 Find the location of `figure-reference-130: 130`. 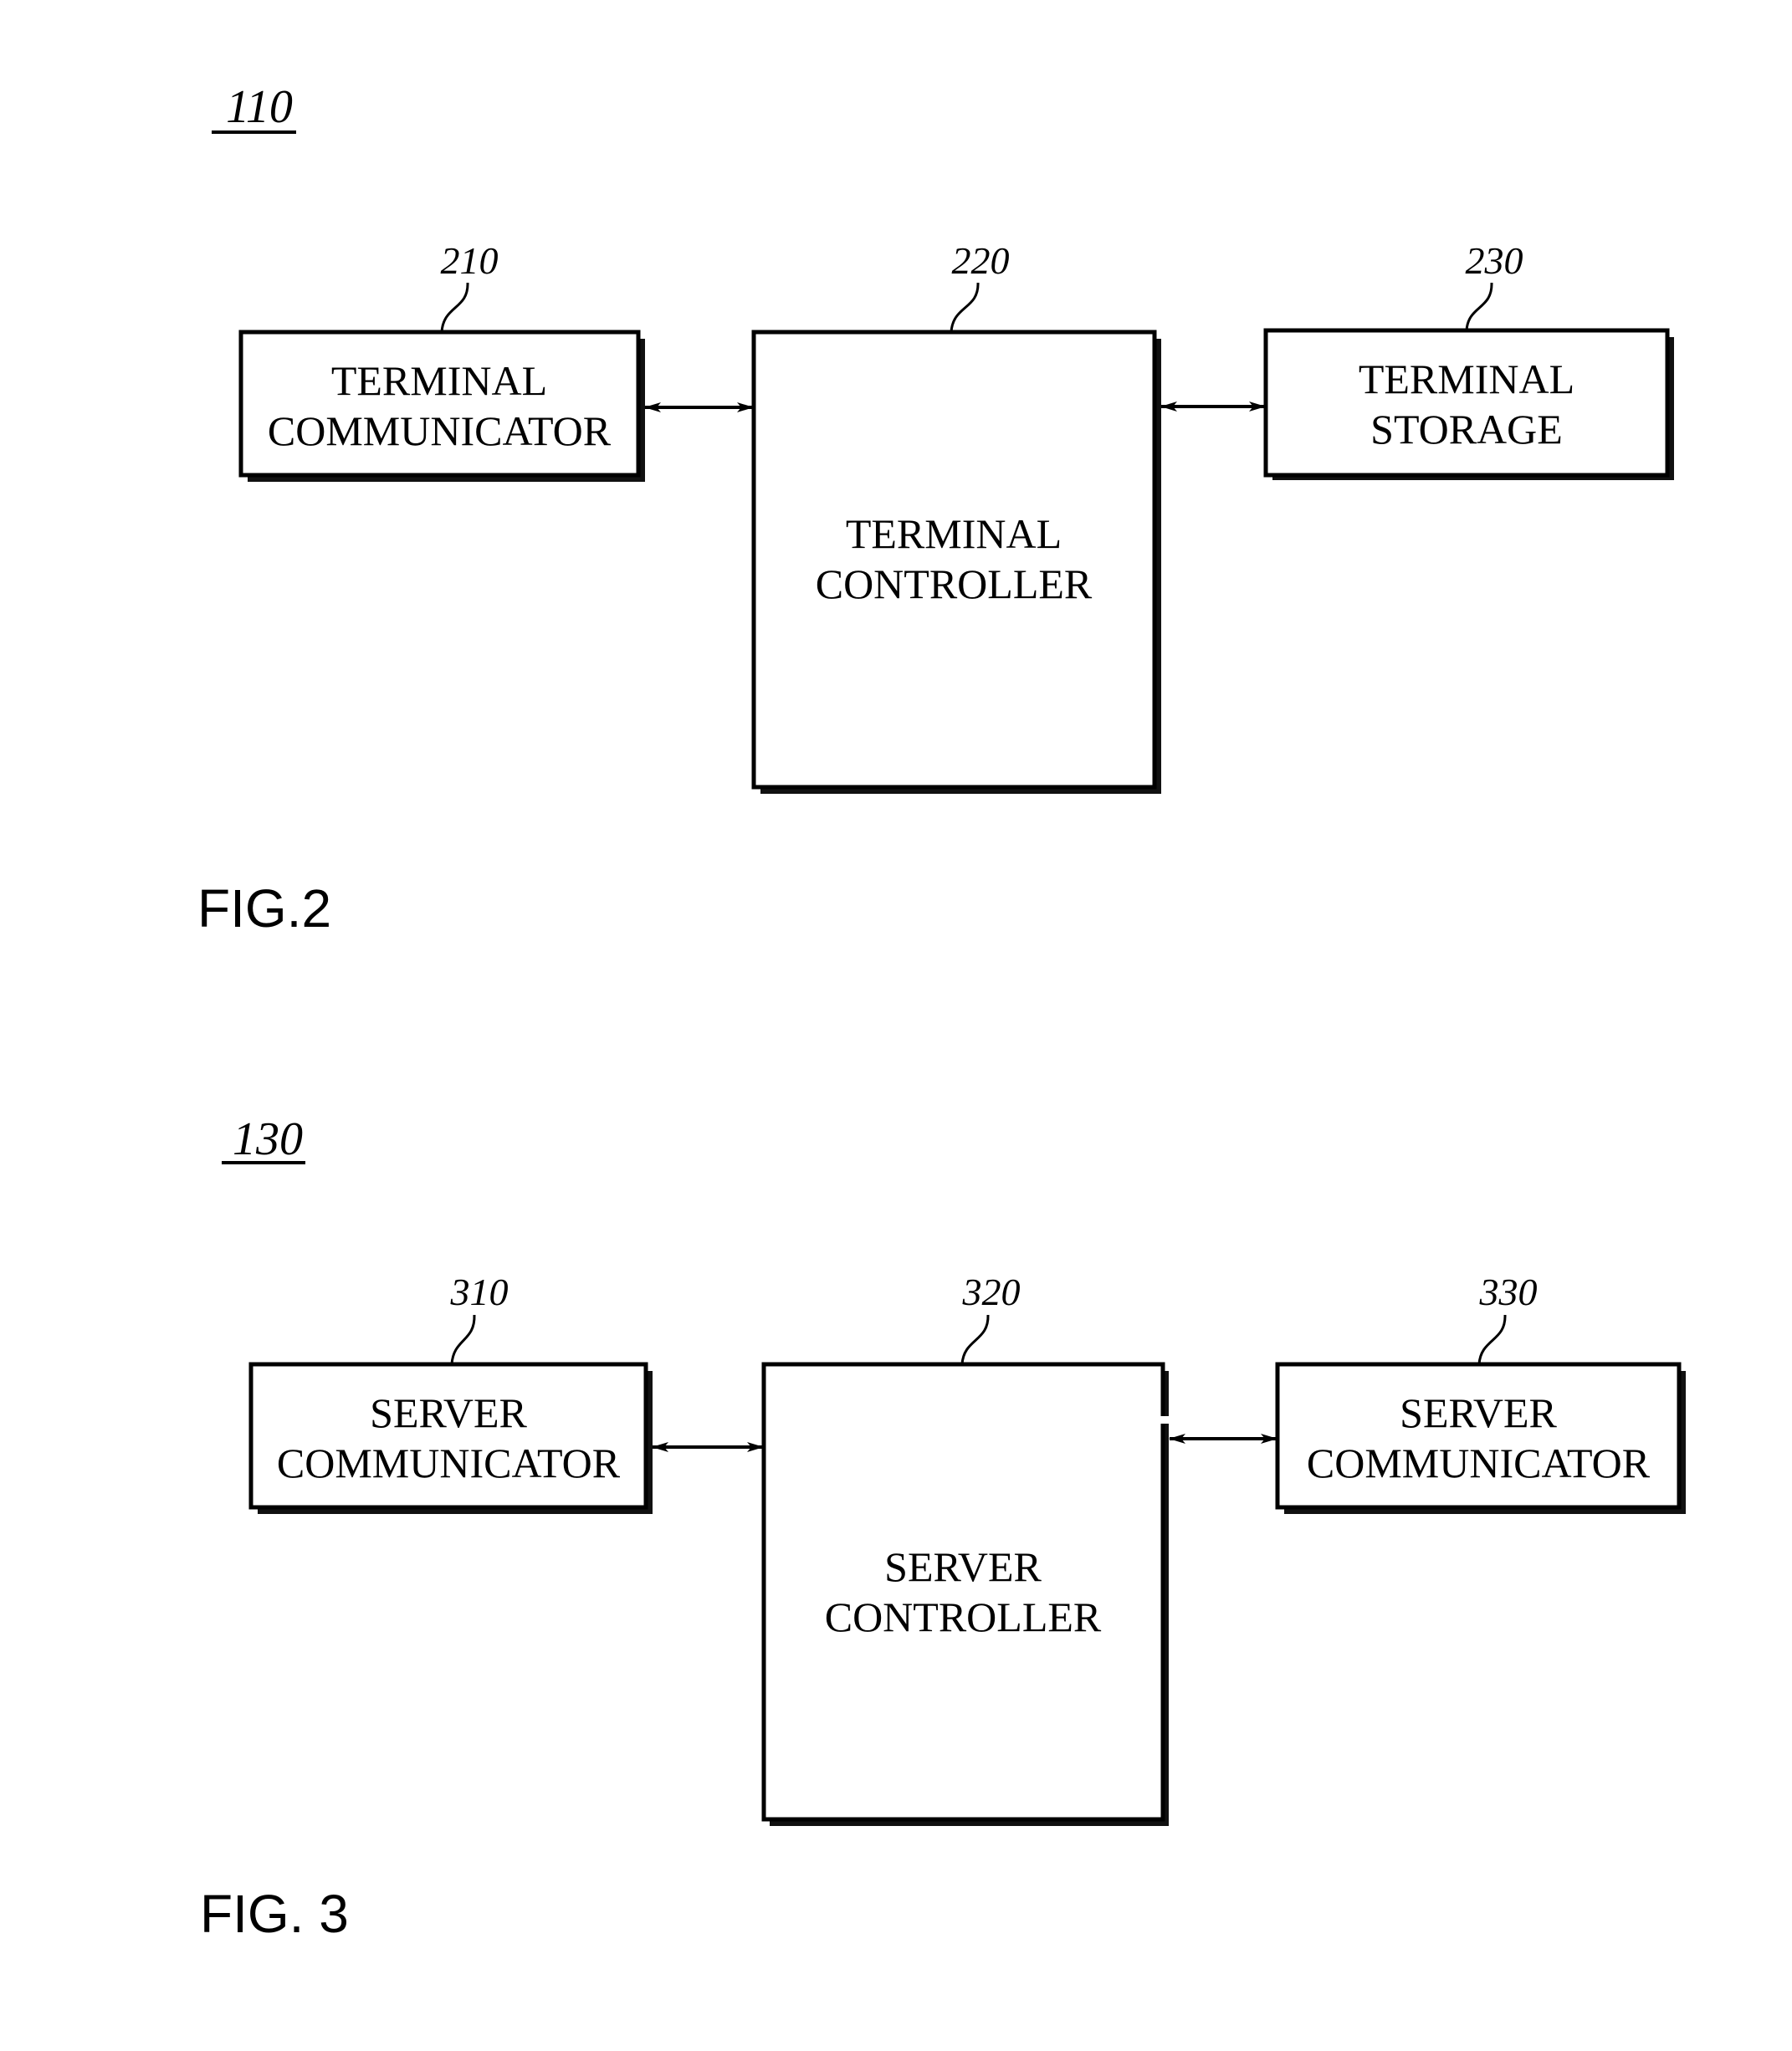

figure-reference-130: 130 is located at coordinates (263, 1139).